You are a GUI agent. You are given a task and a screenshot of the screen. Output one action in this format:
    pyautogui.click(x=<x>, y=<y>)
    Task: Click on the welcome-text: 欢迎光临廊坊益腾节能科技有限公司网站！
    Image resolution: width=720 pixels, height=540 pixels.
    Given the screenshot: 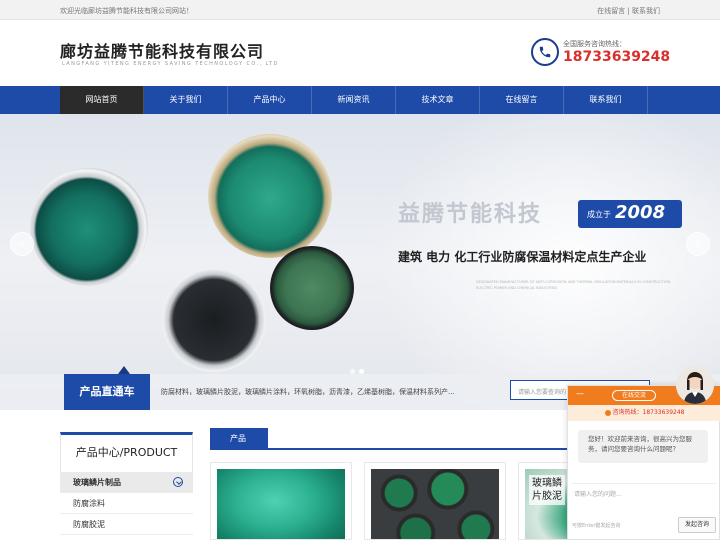 What is the action you would take?
    pyautogui.click(x=126, y=11)
    